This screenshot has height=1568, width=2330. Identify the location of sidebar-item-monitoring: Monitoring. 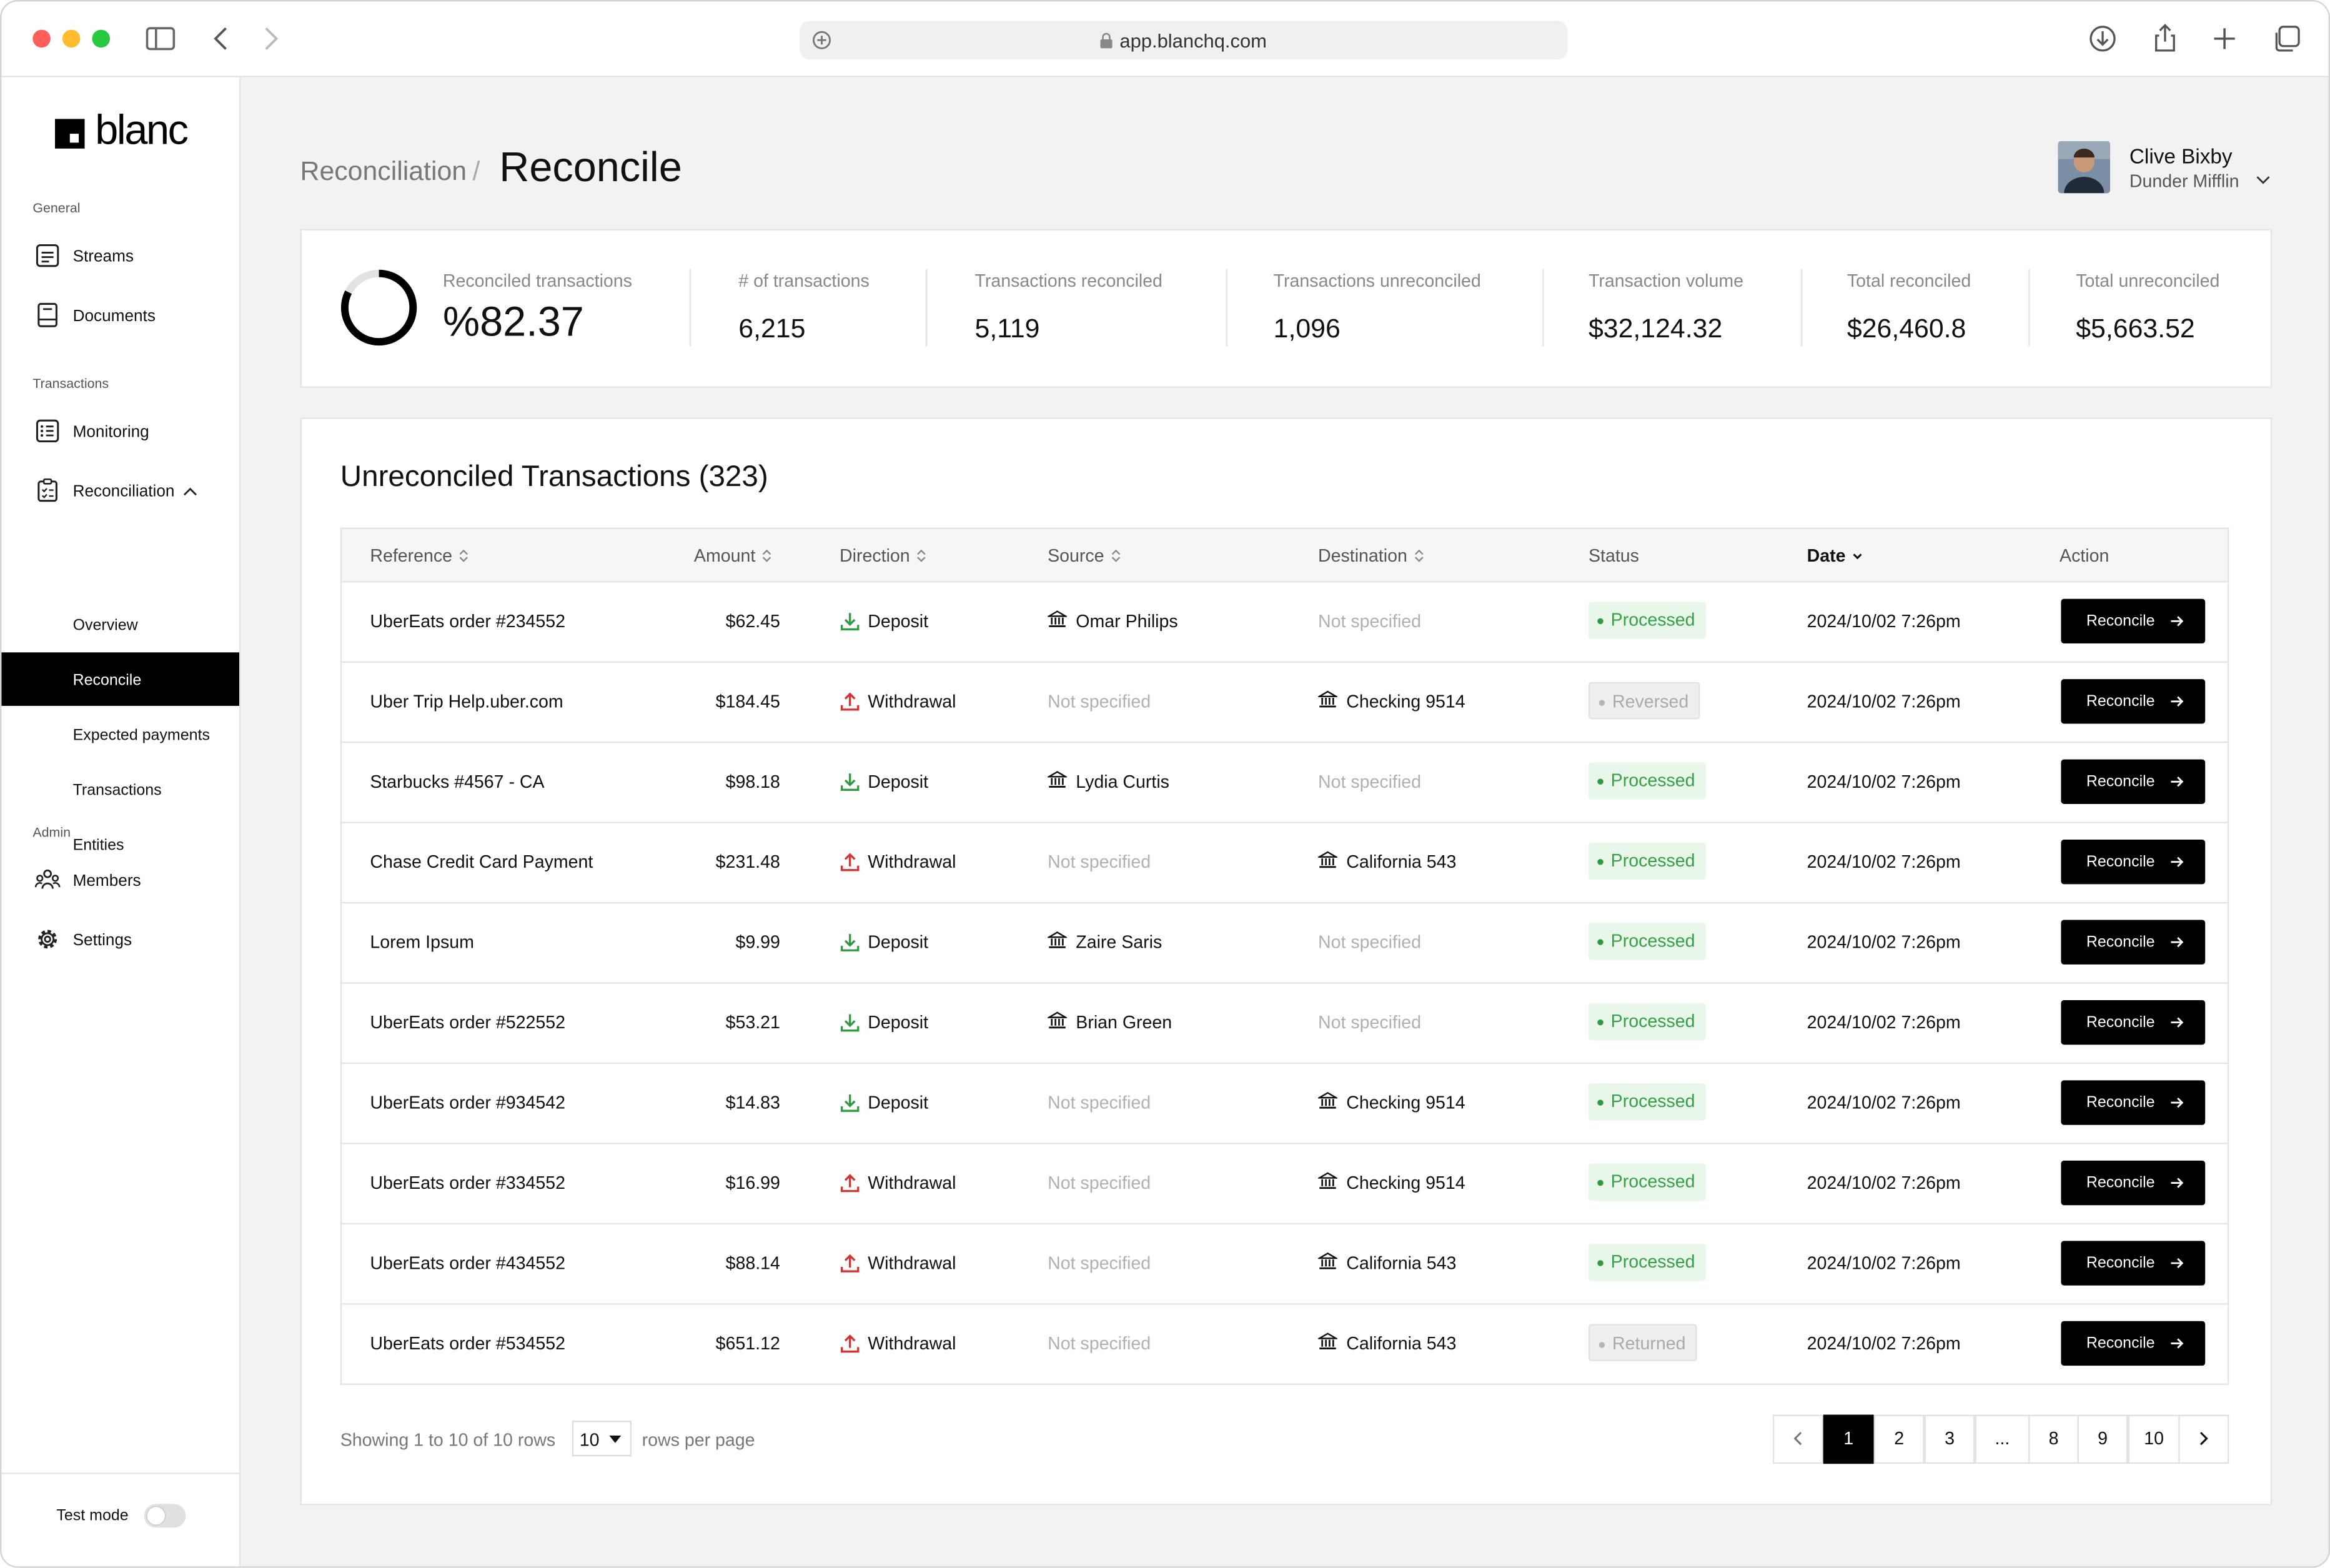
(120, 431).